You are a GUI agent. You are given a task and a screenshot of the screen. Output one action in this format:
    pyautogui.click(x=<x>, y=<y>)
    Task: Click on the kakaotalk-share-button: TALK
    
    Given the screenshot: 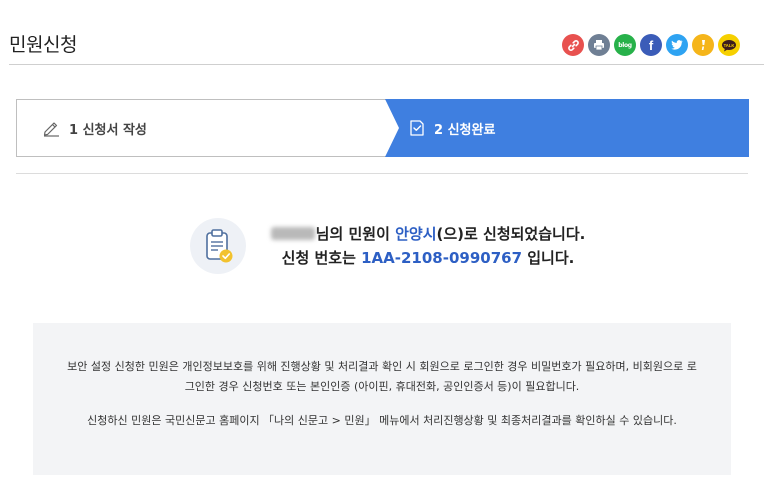 What is the action you would take?
    pyautogui.click(x=729, y=45)
    